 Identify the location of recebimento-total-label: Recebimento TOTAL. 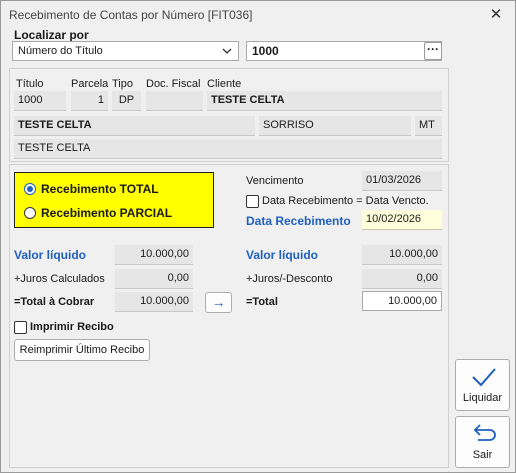
(100, 189).